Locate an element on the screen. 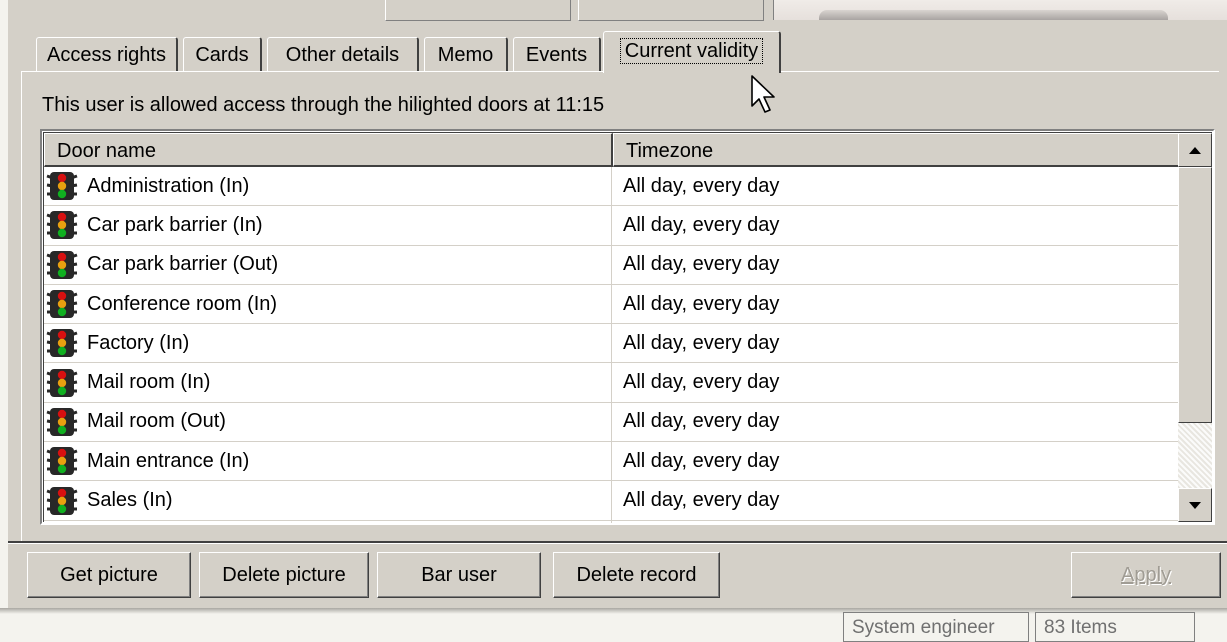 The image size is (1227, 642). status-item-count: 83 Items is located at coordinates (1115, 627).